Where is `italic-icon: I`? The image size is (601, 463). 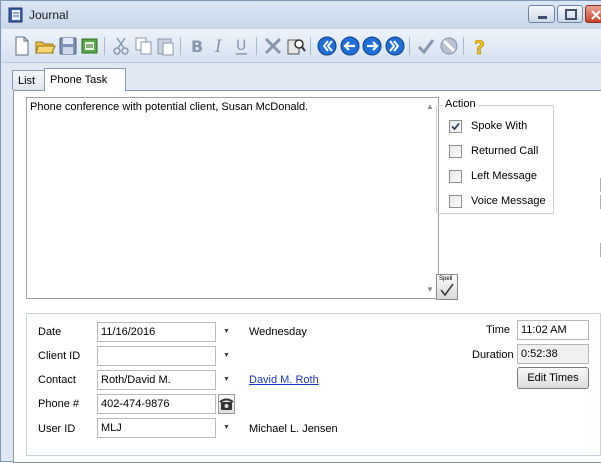
italic-icon: I is located at coordinates (220, 46).